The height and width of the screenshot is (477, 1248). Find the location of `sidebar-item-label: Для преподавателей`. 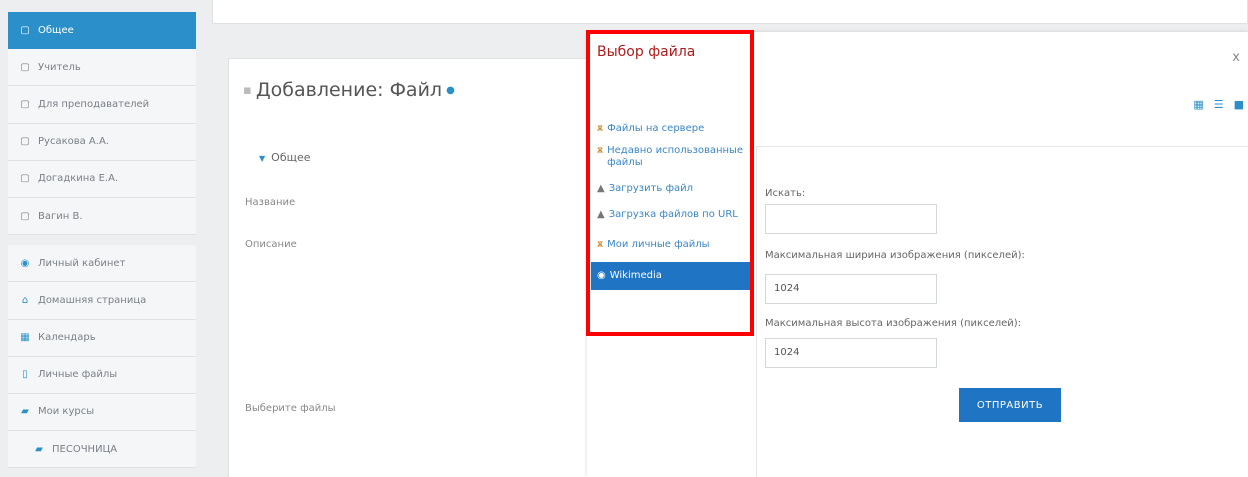

sidebar-item-label: Для преподавателей is located at coordinates (94, 104).